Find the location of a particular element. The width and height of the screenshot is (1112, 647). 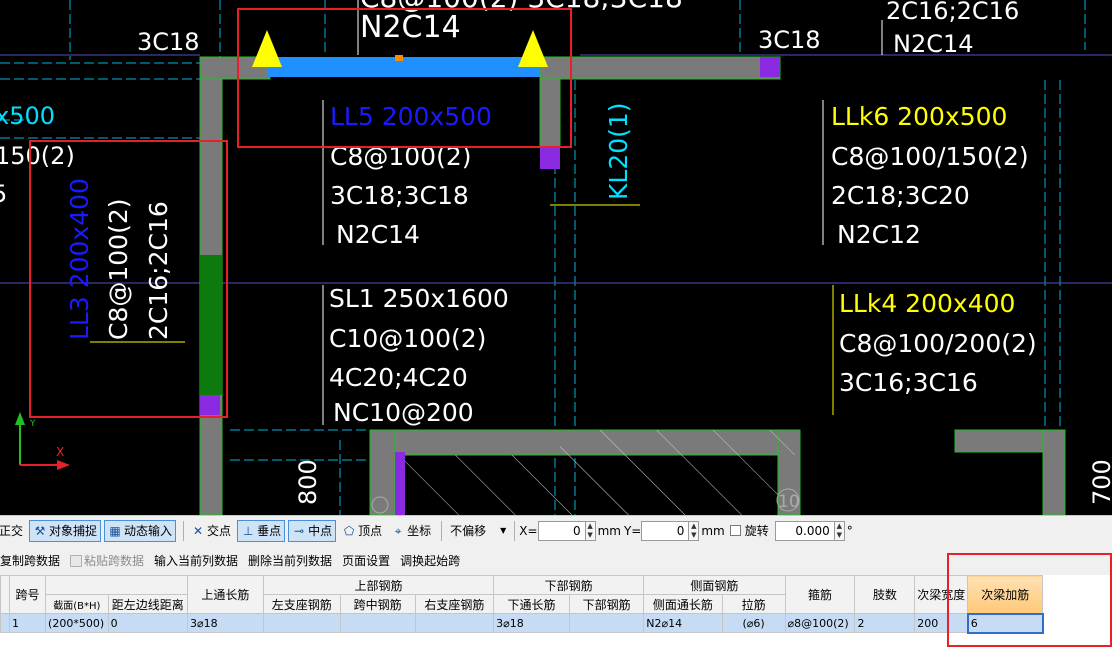

paste-span-button: 粘贴跨数据 is located at coordinates (107, 560).